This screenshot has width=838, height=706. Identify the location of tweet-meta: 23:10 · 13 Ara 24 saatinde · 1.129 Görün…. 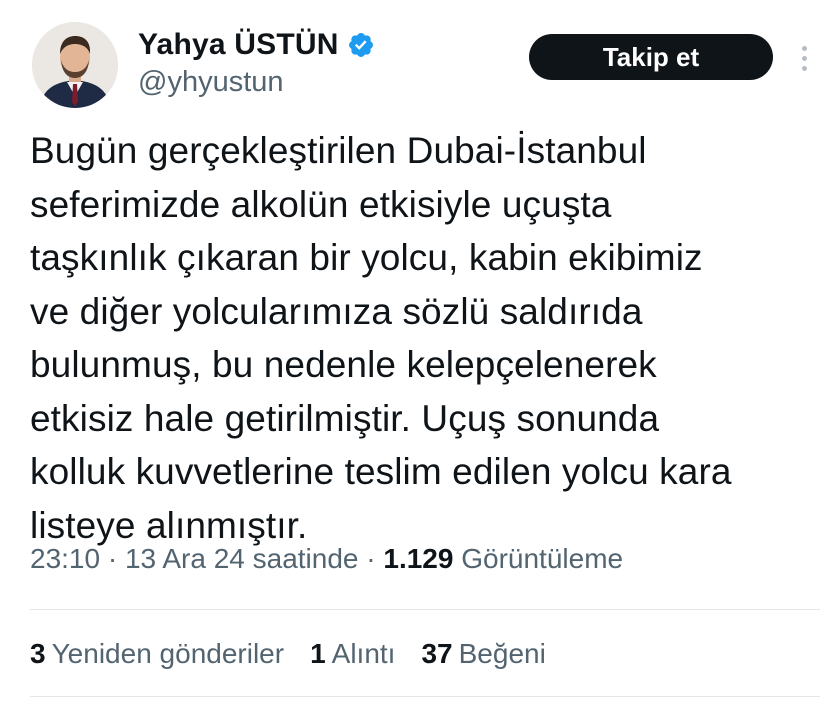
(326, 559).